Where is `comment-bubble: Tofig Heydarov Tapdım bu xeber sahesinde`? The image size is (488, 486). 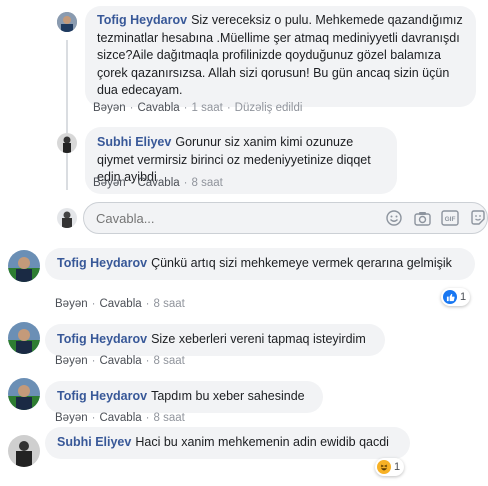
comment-bubble: Tofig Heydarov Tapdım bu xeber sahesinde is located at coordinates (184, 397).